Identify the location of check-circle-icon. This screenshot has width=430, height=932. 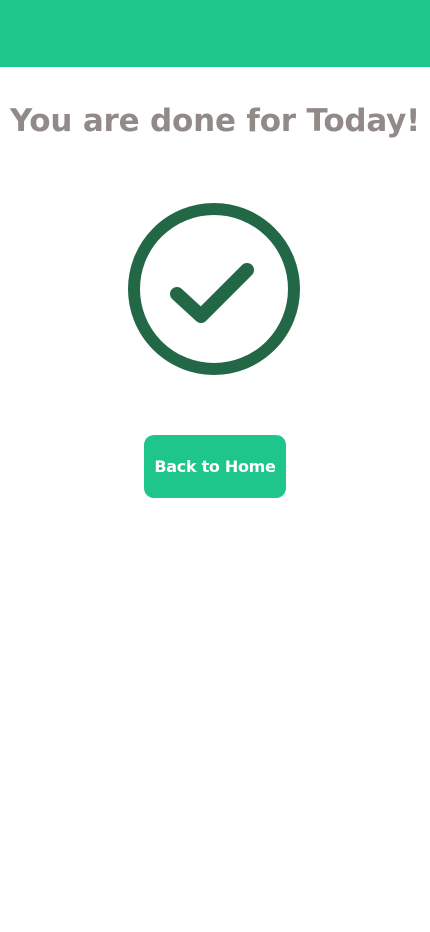
(214, 289).